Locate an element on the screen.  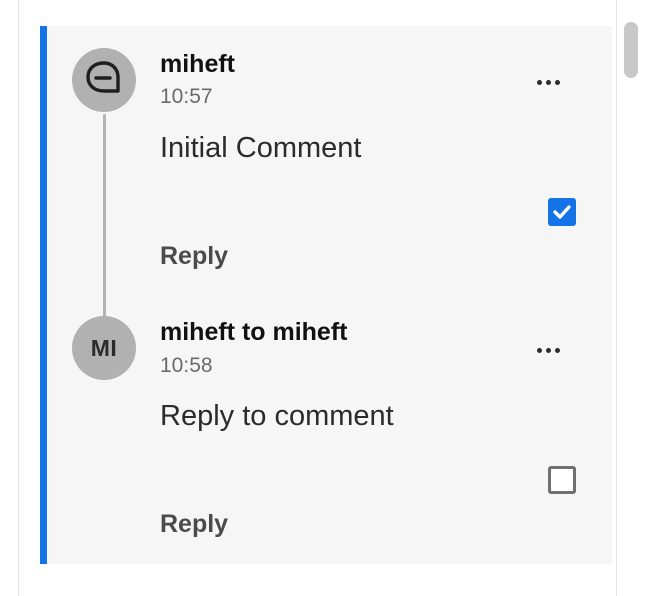
scrollbar is located at coordinates (631, 305).